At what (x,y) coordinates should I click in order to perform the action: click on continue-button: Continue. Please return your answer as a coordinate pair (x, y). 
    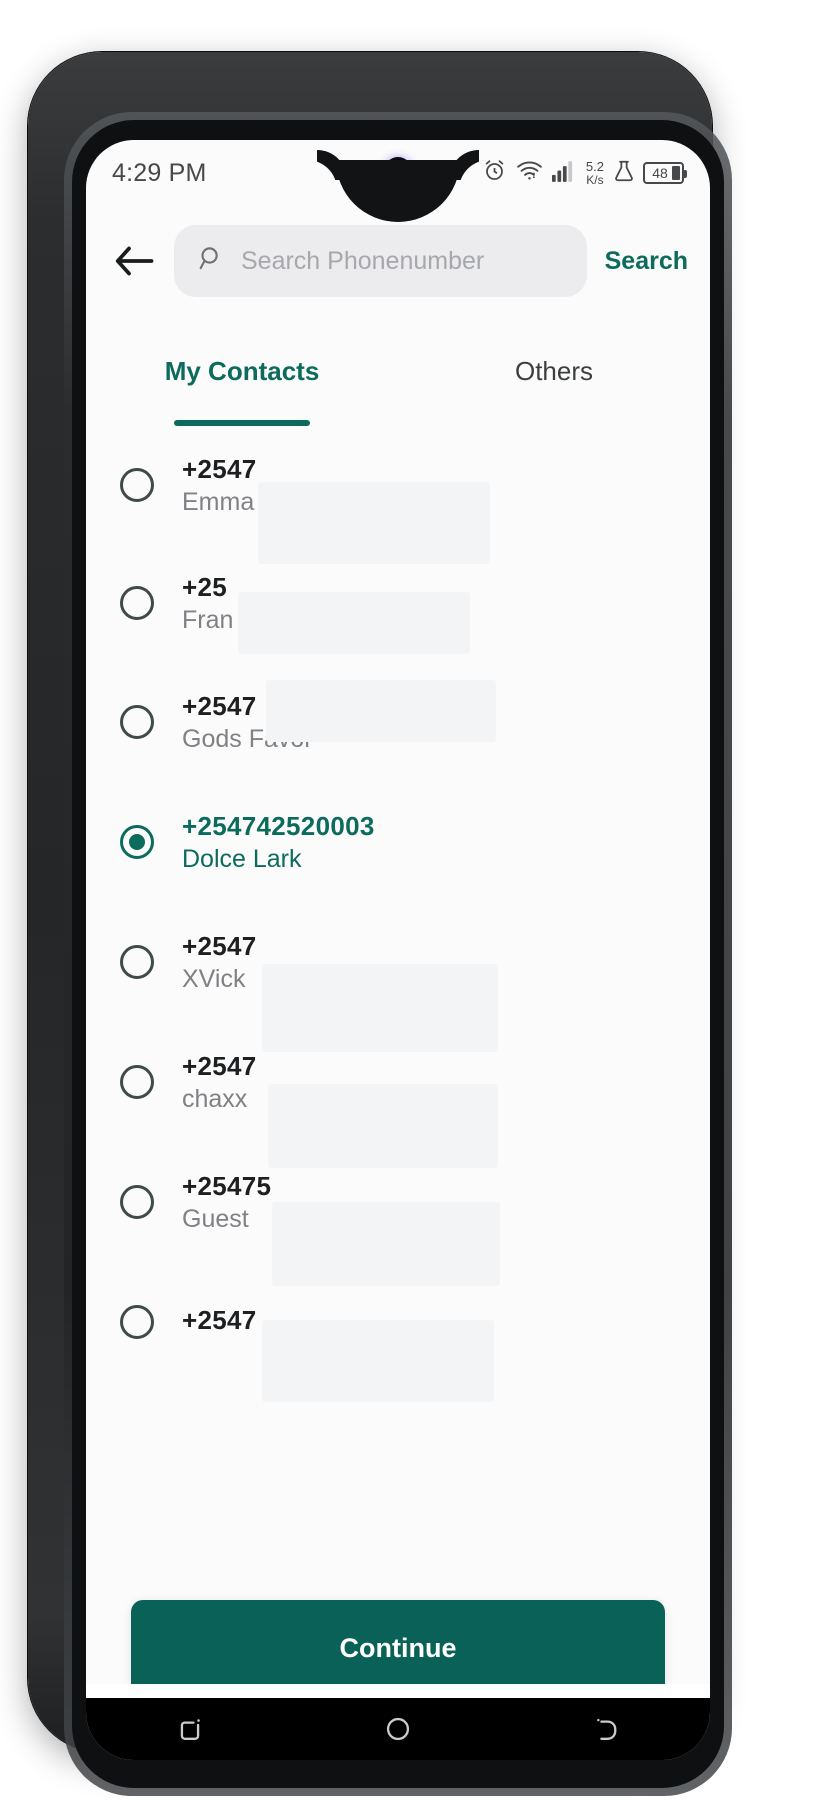
    Looking at the image, I should click on (398, 1648).